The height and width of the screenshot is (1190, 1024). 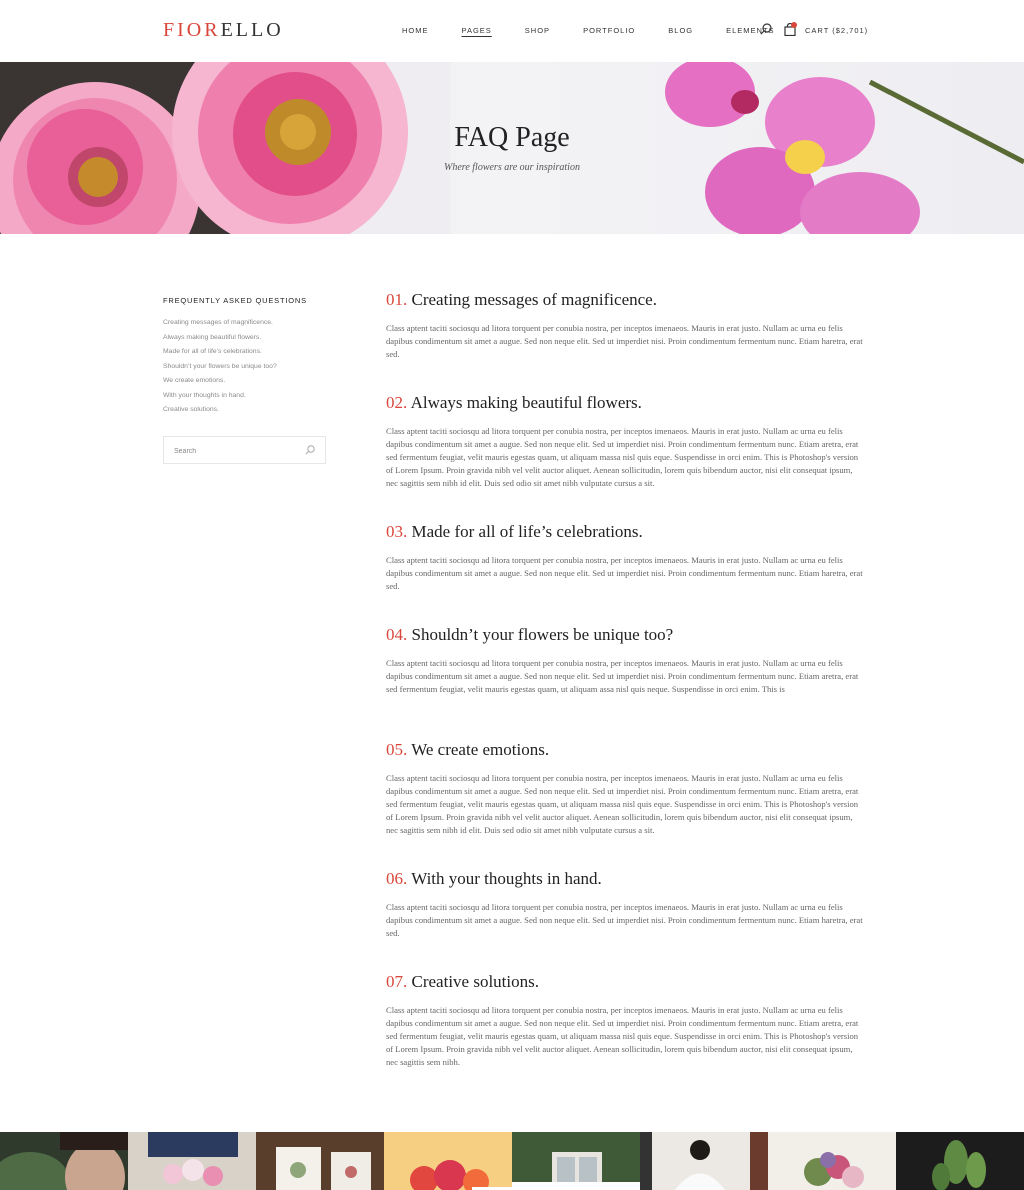 What do you see at coordinates (534, 299) in the screenshot?
I see `faq-question-text: Creating messages of magnificence.` at bounding box center [534, 299].